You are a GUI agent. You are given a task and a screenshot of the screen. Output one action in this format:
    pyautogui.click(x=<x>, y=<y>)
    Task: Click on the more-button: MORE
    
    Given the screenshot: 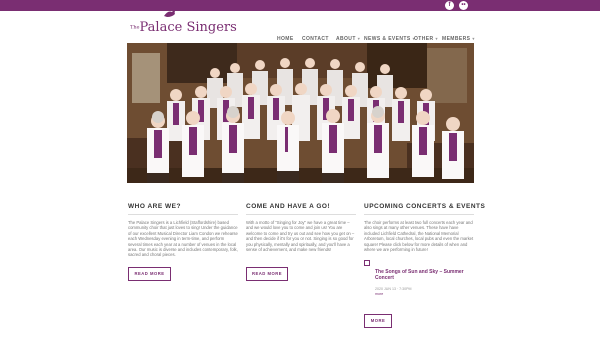 What is the action you would take?
    pyautogui.click(x=378, y=321)
    